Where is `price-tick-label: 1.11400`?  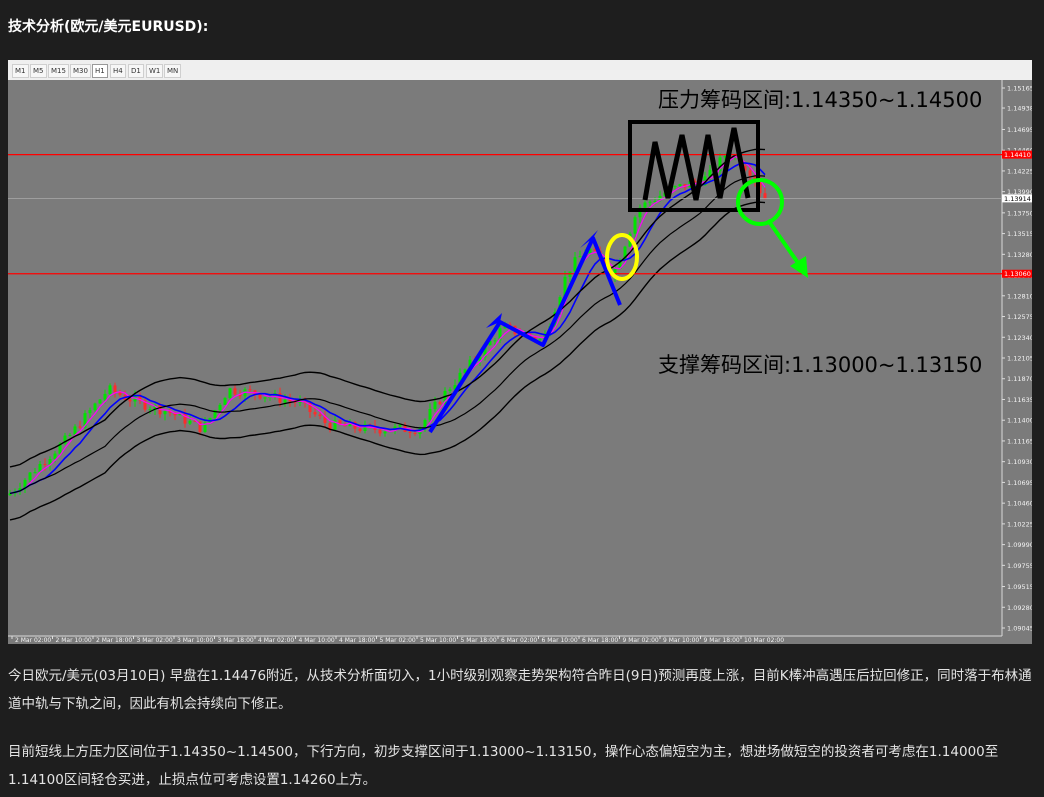
price-tick-label: 1.11400 is located at coordinates (1019, 421).